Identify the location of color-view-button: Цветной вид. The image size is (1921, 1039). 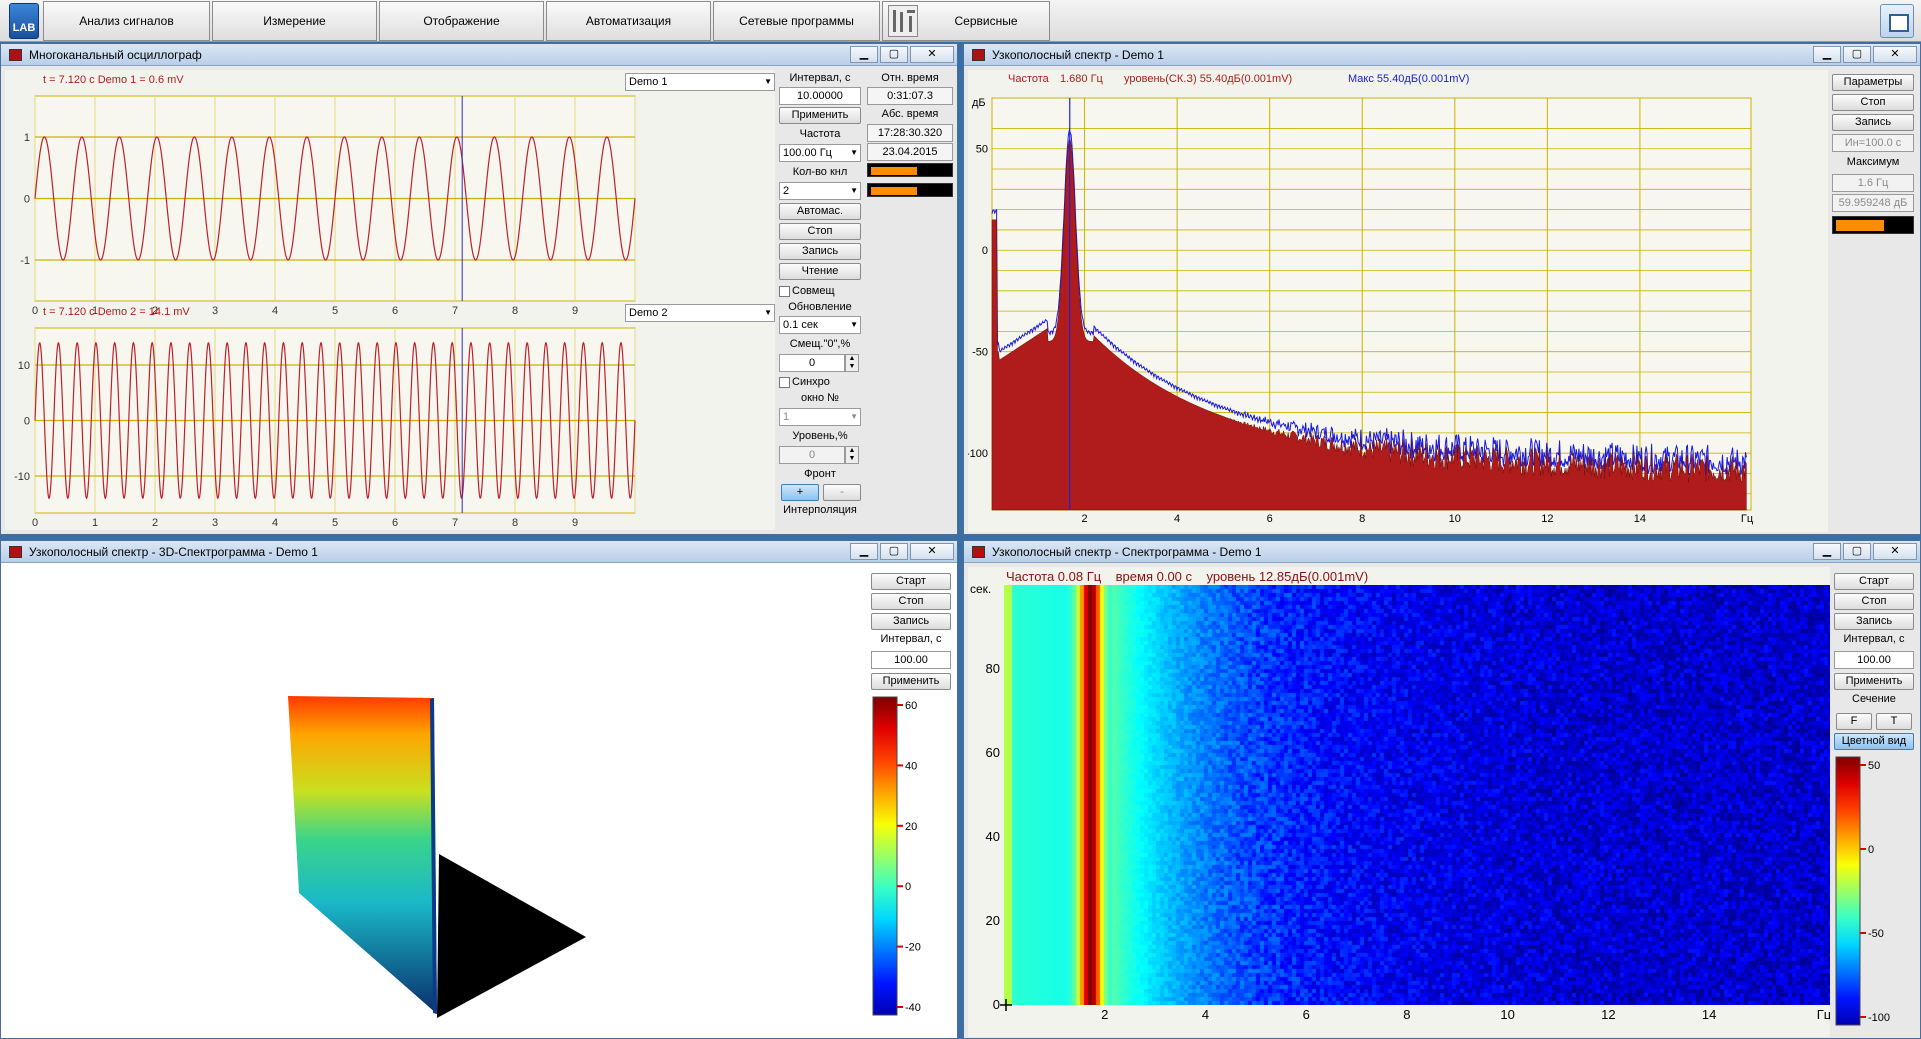
(1874, 741).